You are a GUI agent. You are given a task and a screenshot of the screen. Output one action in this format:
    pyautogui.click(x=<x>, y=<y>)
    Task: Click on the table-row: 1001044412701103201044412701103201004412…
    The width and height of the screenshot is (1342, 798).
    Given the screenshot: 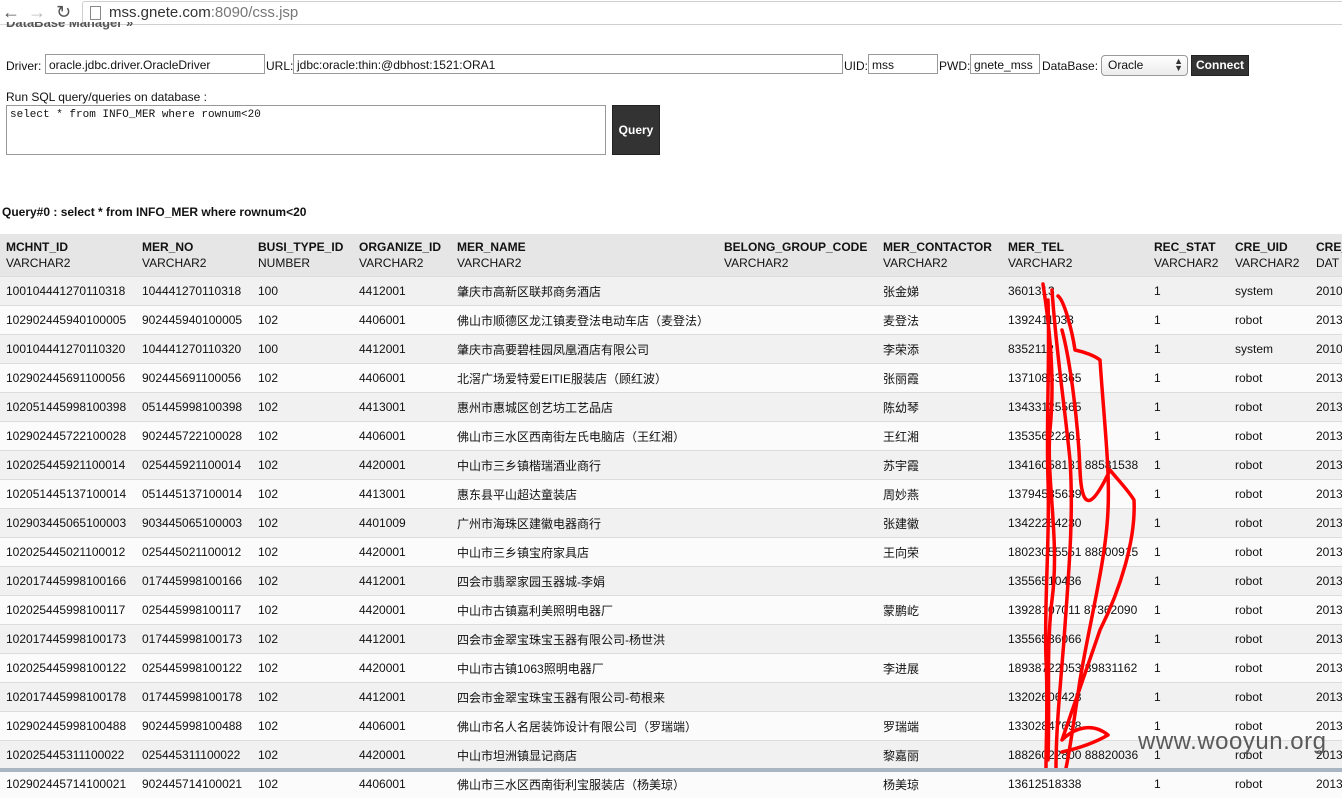 What is the action you would take?
    pyautogui.click(x=671, y=349)
    